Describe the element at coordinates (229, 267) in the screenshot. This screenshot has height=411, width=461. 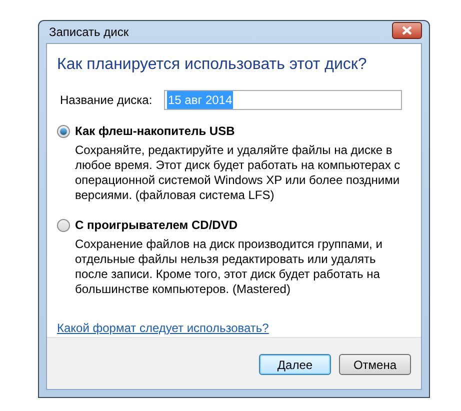
I see `option-description: Сохранение файлов на диск производится группами, и отдельные файлы нельзя редактировать или удалять после записи. Кроме того, этот диск будет работать на большинстве компьютеров. (Mastered)` at that location.